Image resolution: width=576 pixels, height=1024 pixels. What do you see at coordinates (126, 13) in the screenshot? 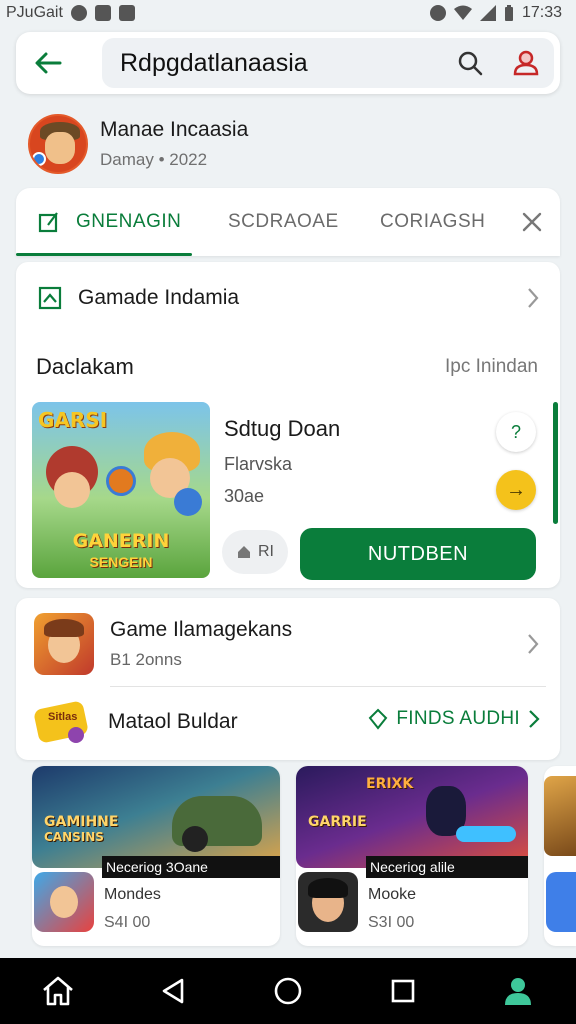
I see `message-status-icon` at bounding box center [126, 13].